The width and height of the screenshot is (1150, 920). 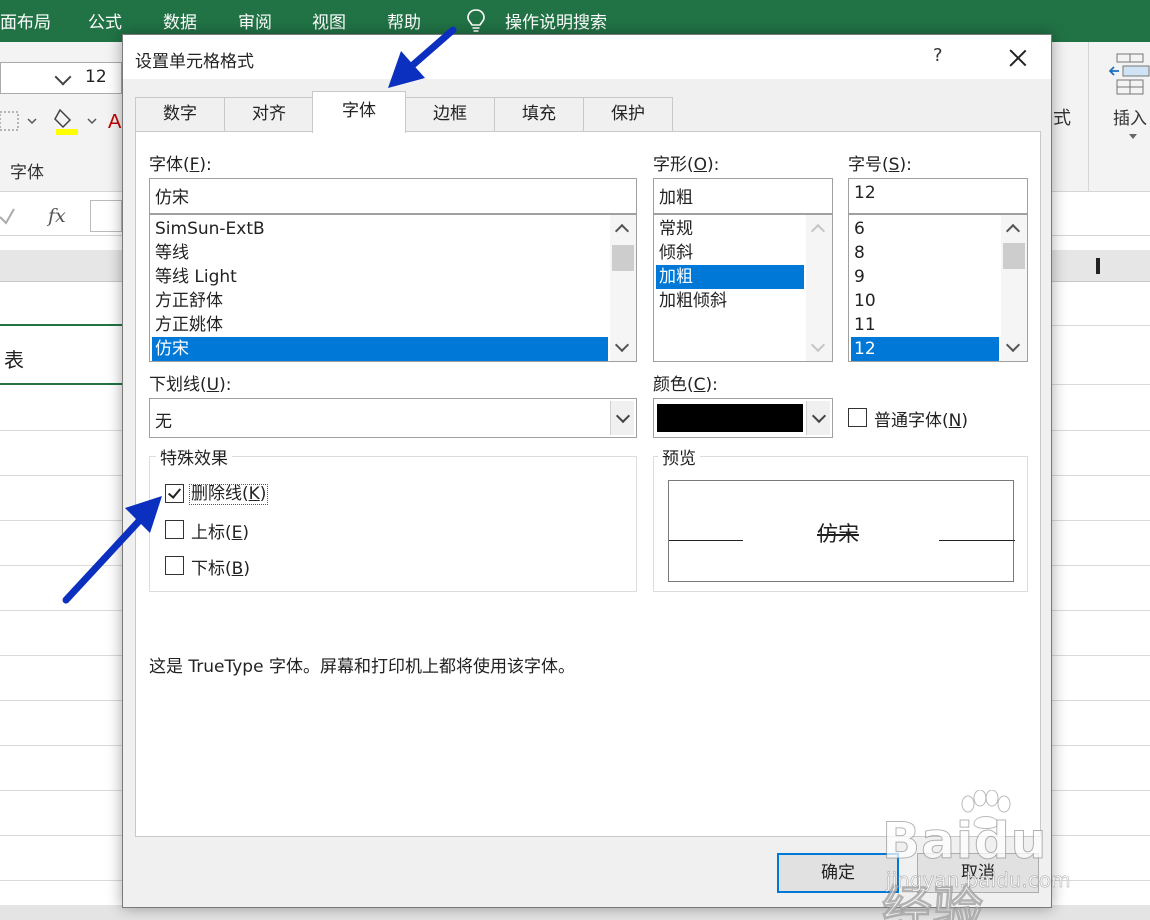 What do you see at coordinates (362, 667) in the screenshot?
I see `font-info-text: 这是 TrueType 字体。屏幕和打印机上都将使用该字体。` at bounding box center [362, 667].